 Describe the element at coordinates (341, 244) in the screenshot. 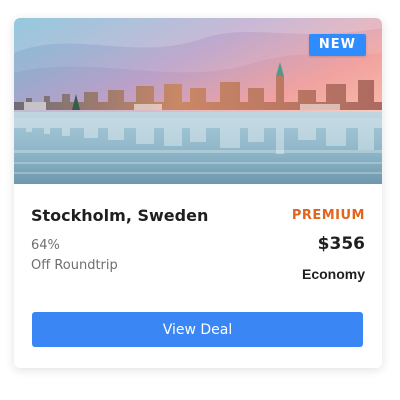

I see `price-value: $356` at that location.